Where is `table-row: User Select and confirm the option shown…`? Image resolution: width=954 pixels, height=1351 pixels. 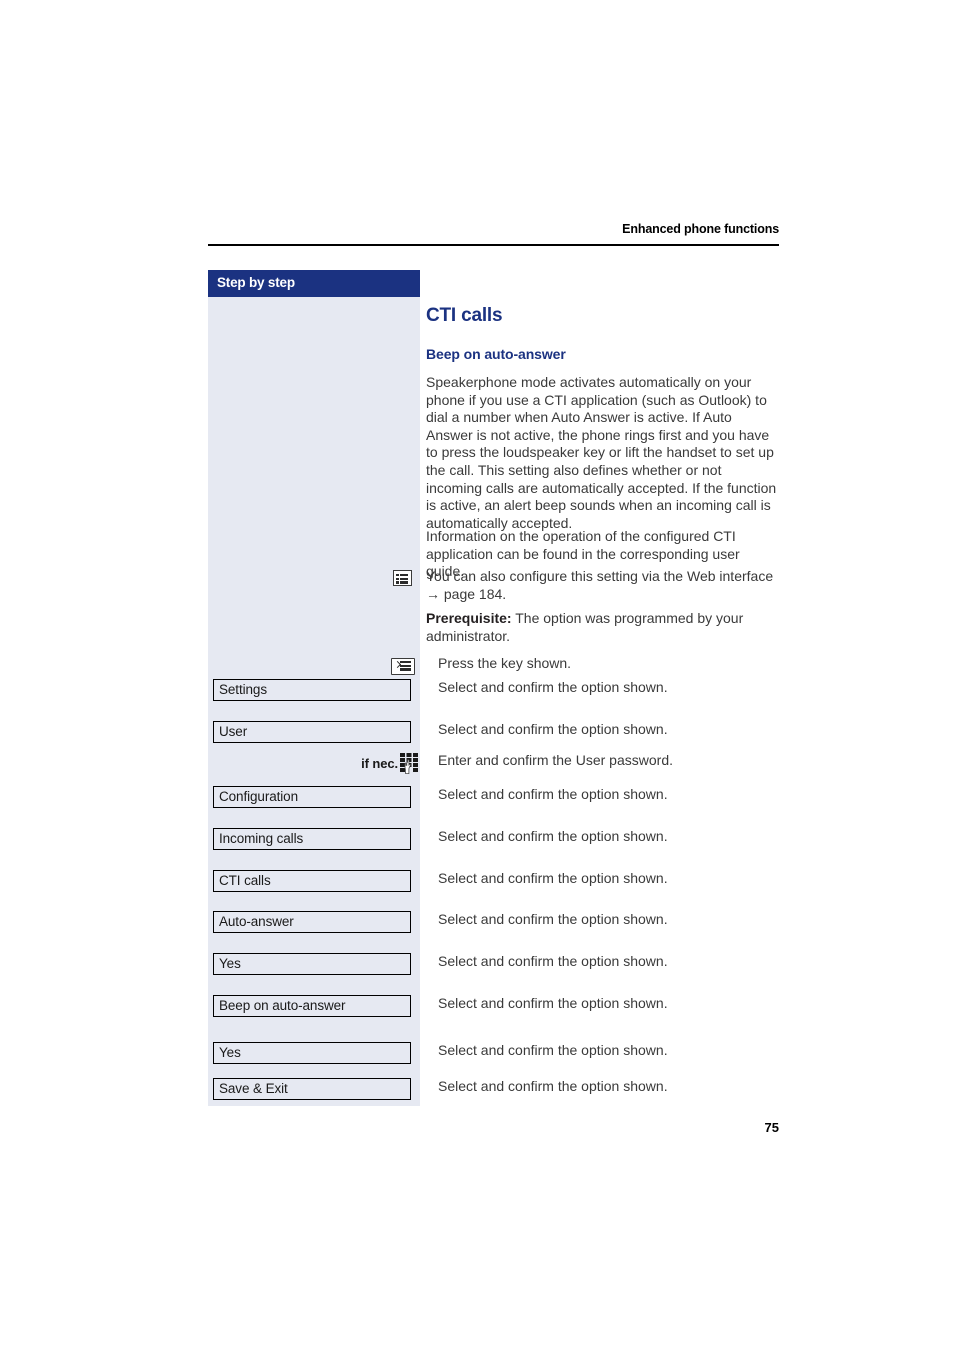
table-row: User Select and confirm the option shown… is located at coordinates (493, 732).